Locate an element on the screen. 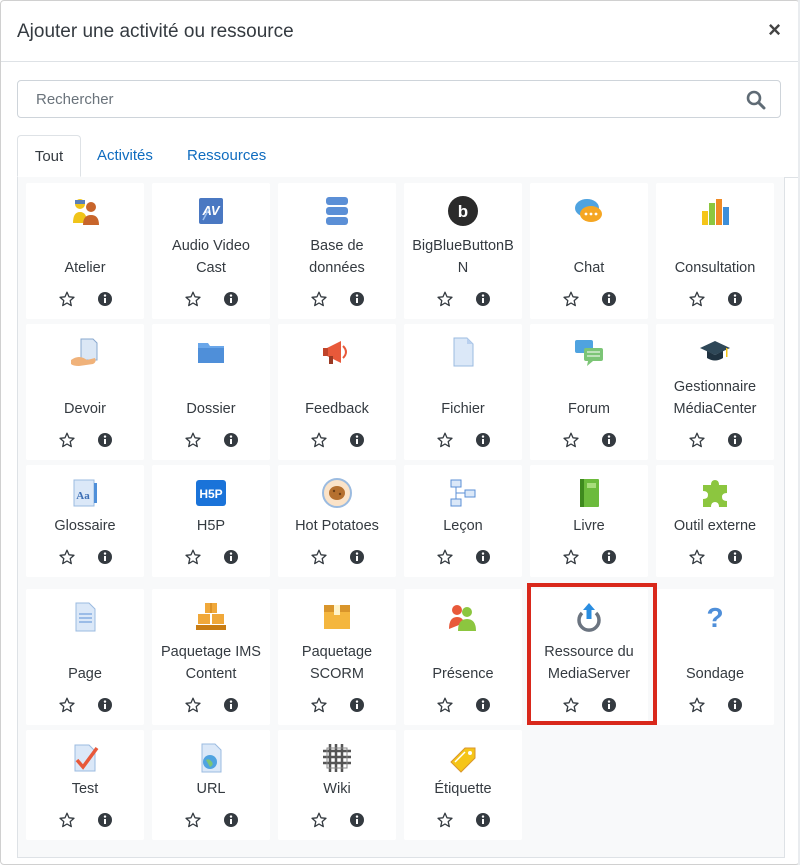 Image resolution: width=800 pixels, height=865 pixels. module-tile-13: H5P H5P is located at coordinates (211, 521).